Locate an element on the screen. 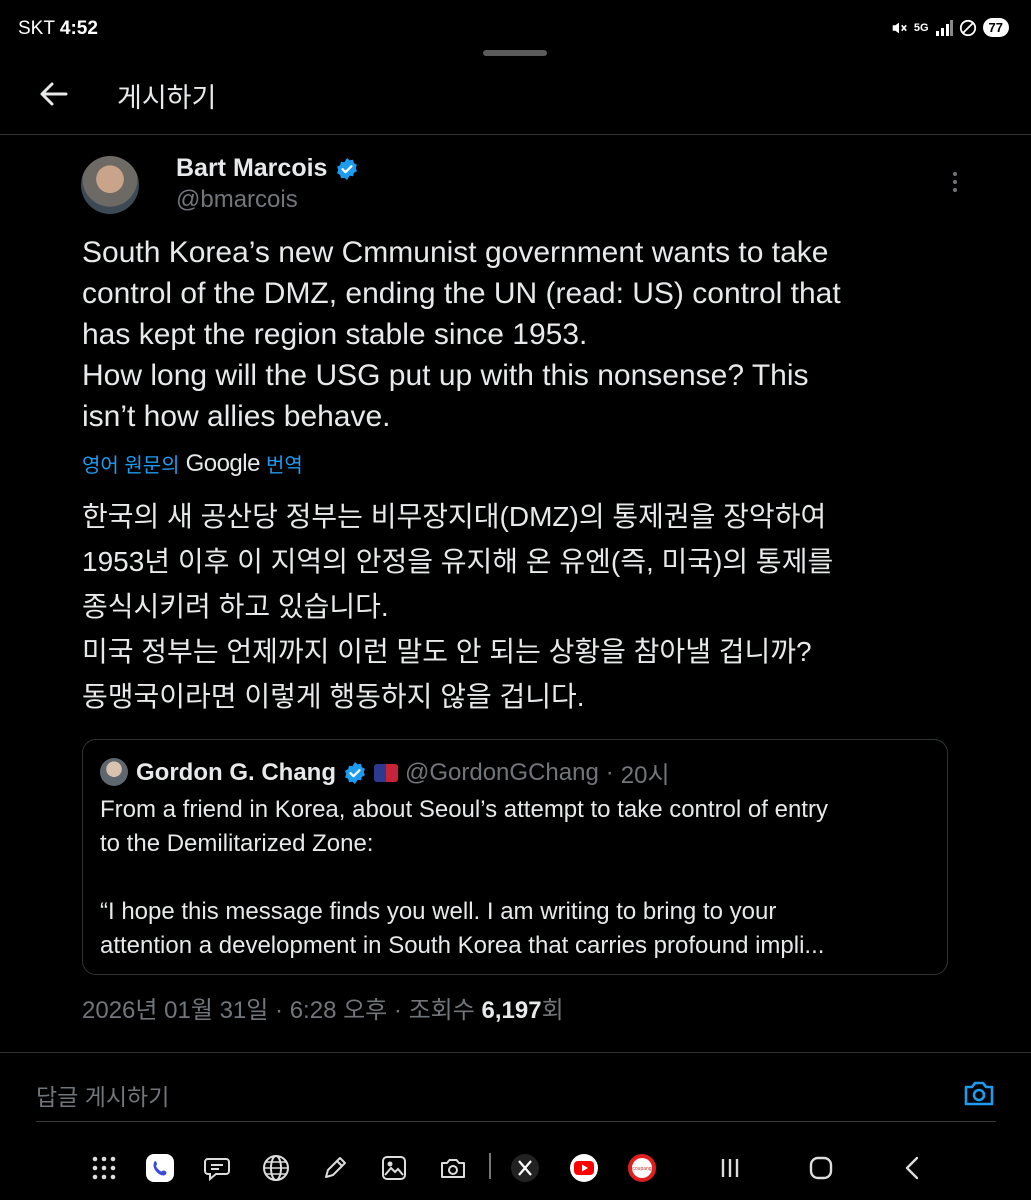 This screenshot has width=1031, height=1200. more-options-icon is located at coordinates (955, 182).